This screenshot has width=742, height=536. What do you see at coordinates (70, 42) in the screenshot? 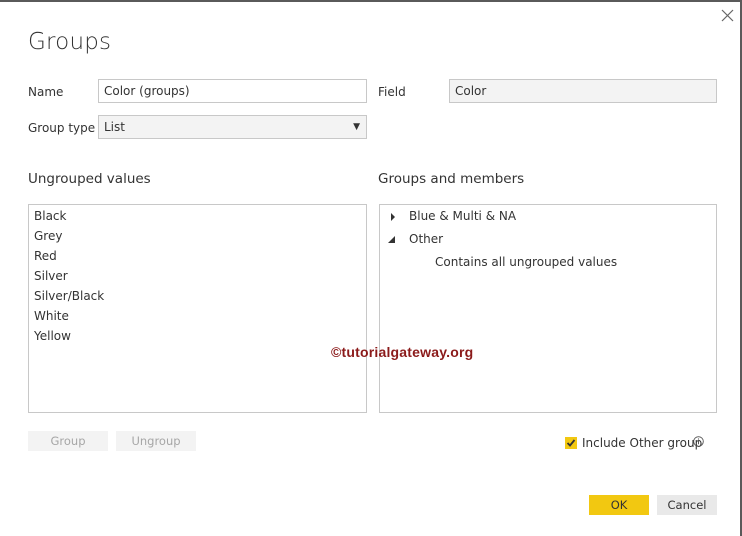
I see `dialog-title: Groups` at bounding box center [70, 42].